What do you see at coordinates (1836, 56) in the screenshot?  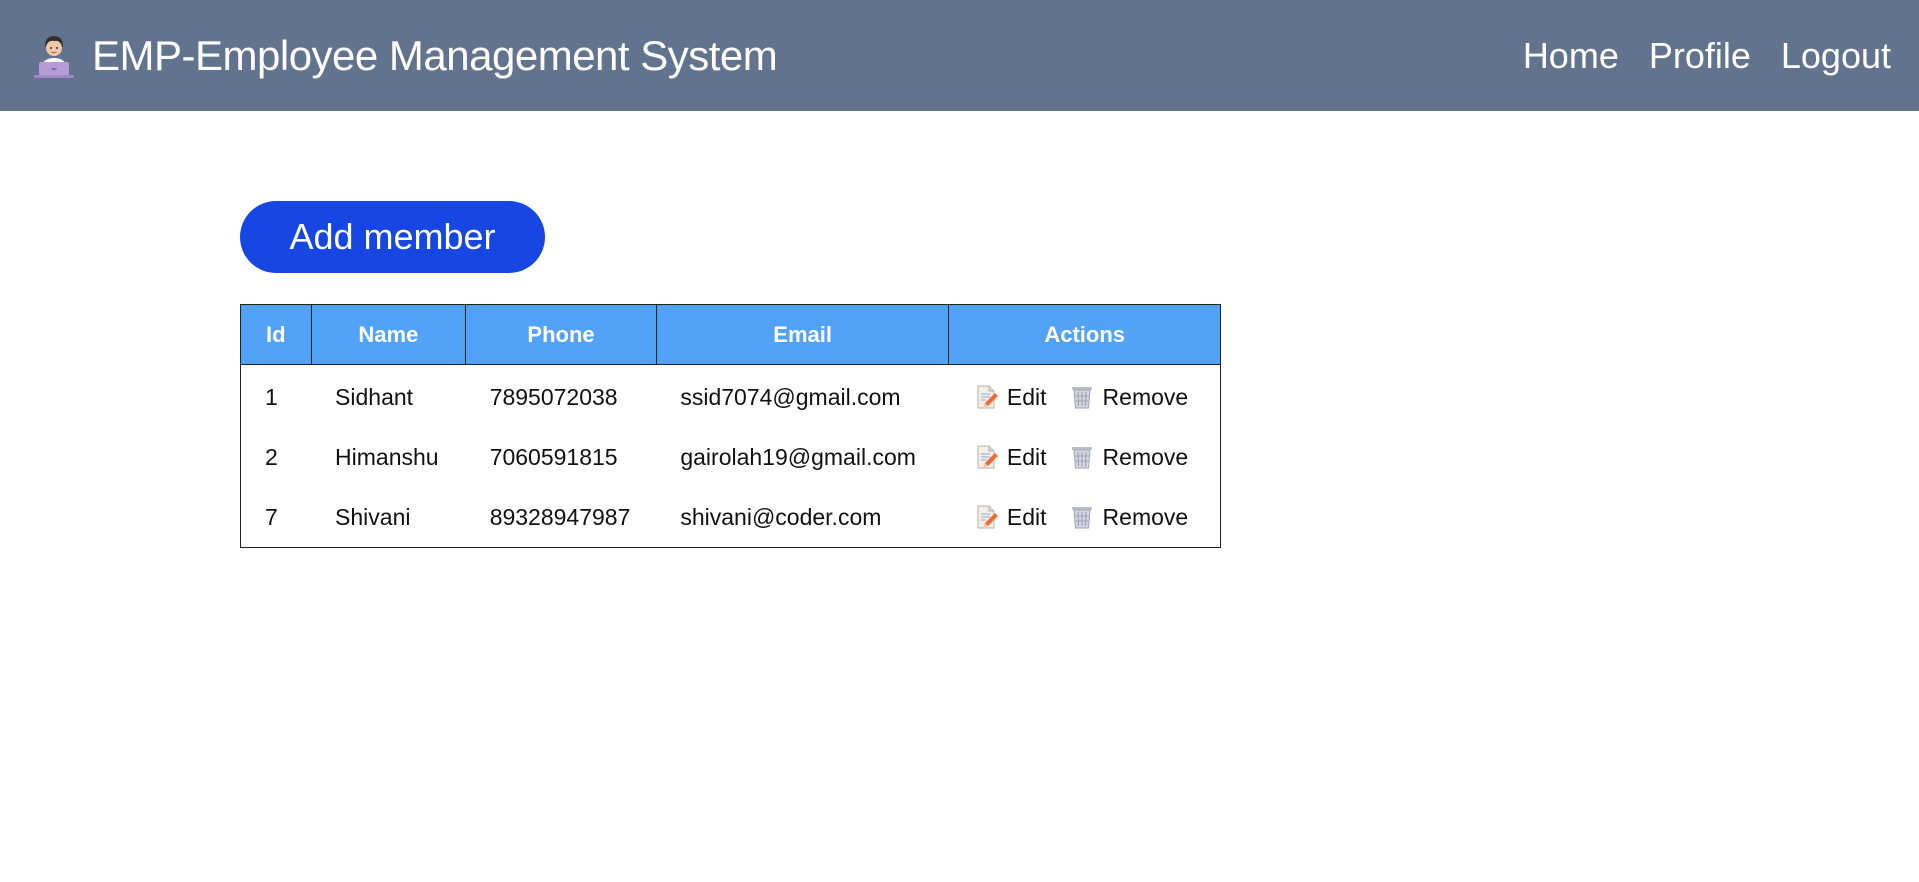 I see `nav-logout-link: Logout` at bounding box center [1836, 56].